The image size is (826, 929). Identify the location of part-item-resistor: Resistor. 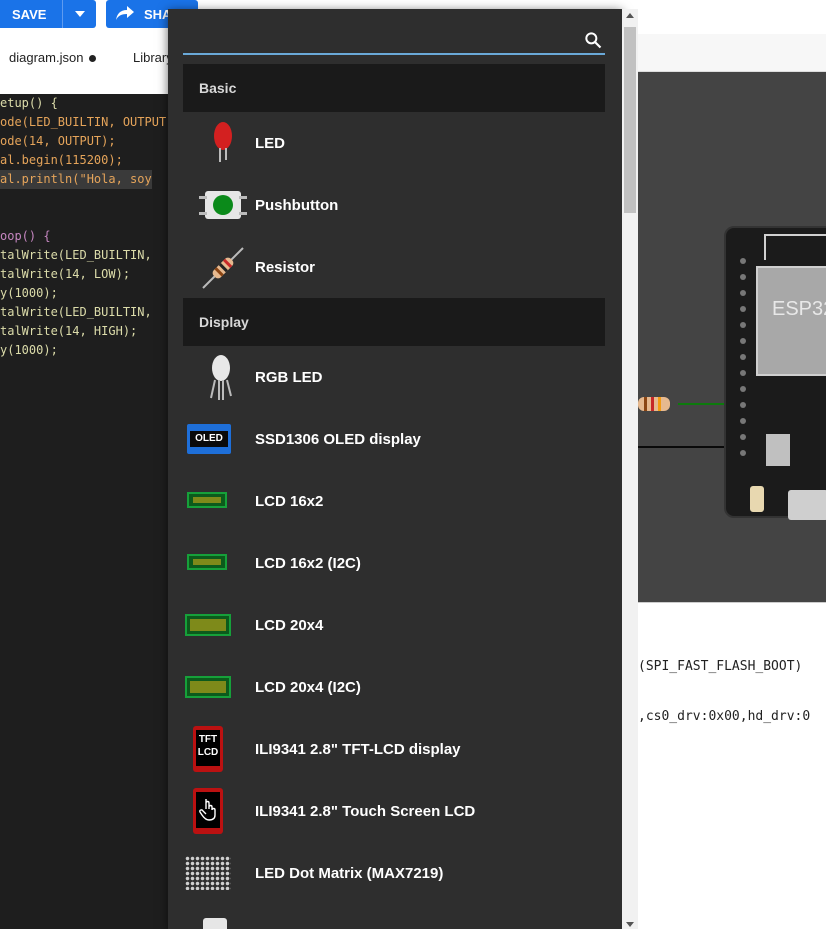
(394, 267).